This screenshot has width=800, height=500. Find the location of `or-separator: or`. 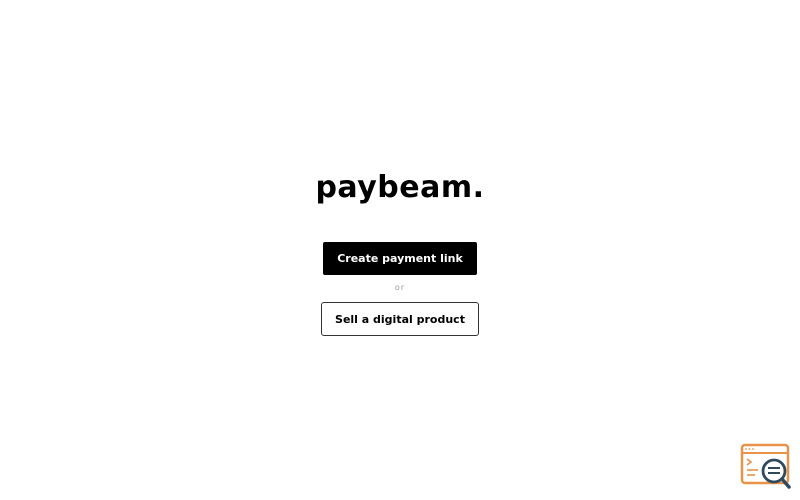

or-separator: or is located at coordinates (400, 287).